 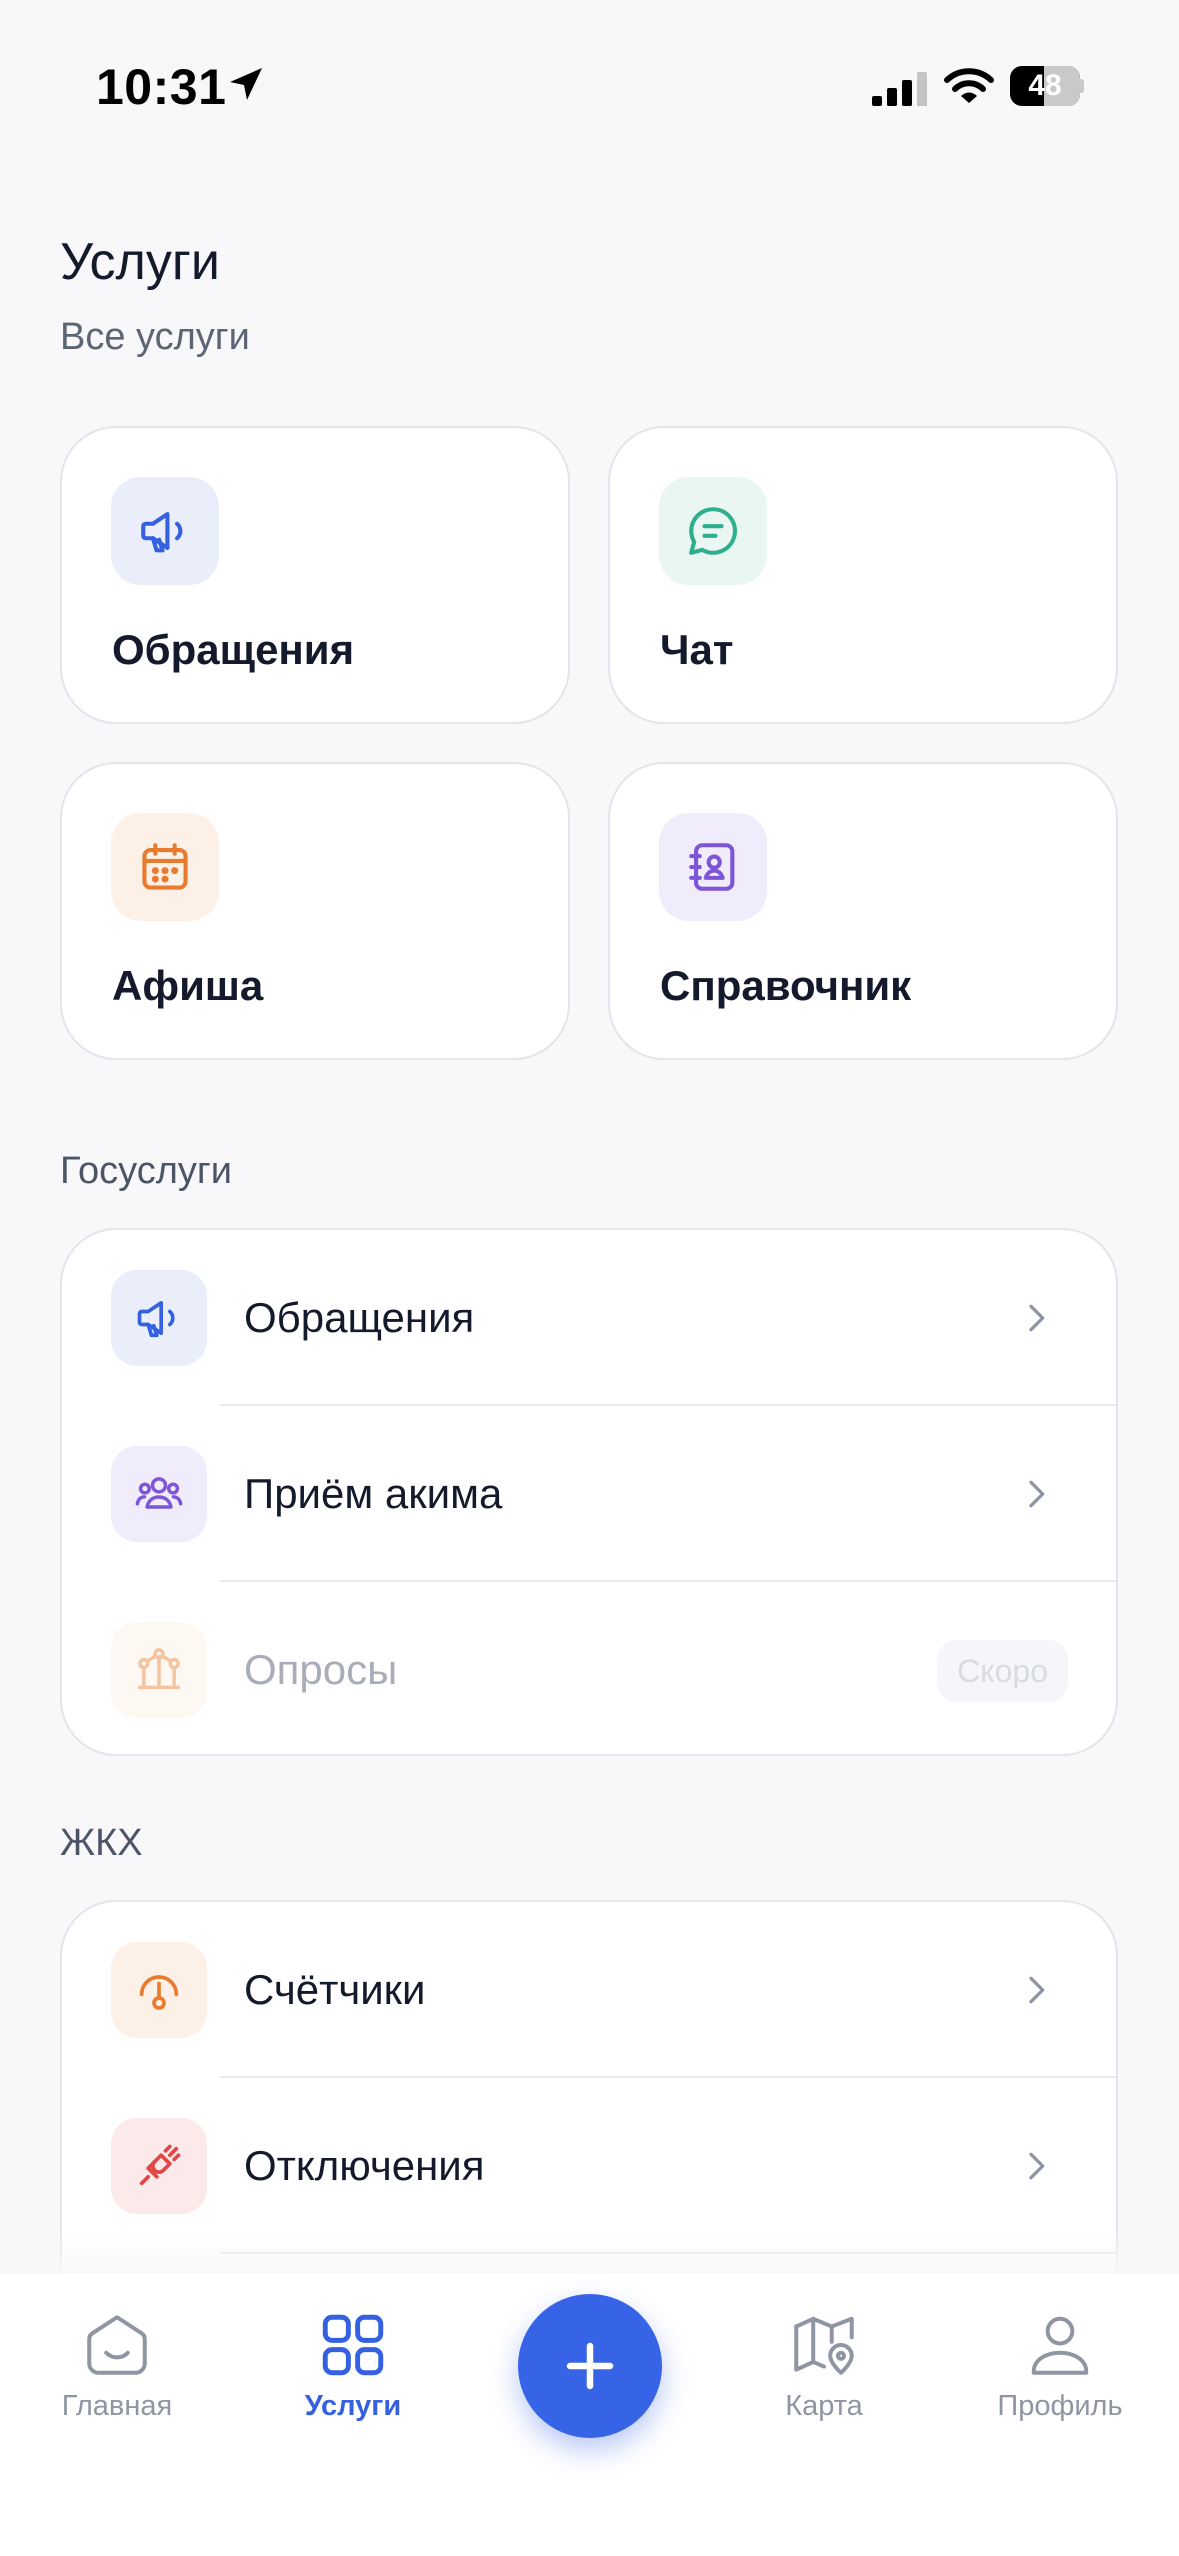 I want to click on tab-services: Услуги, so click(x=353, y=2365).